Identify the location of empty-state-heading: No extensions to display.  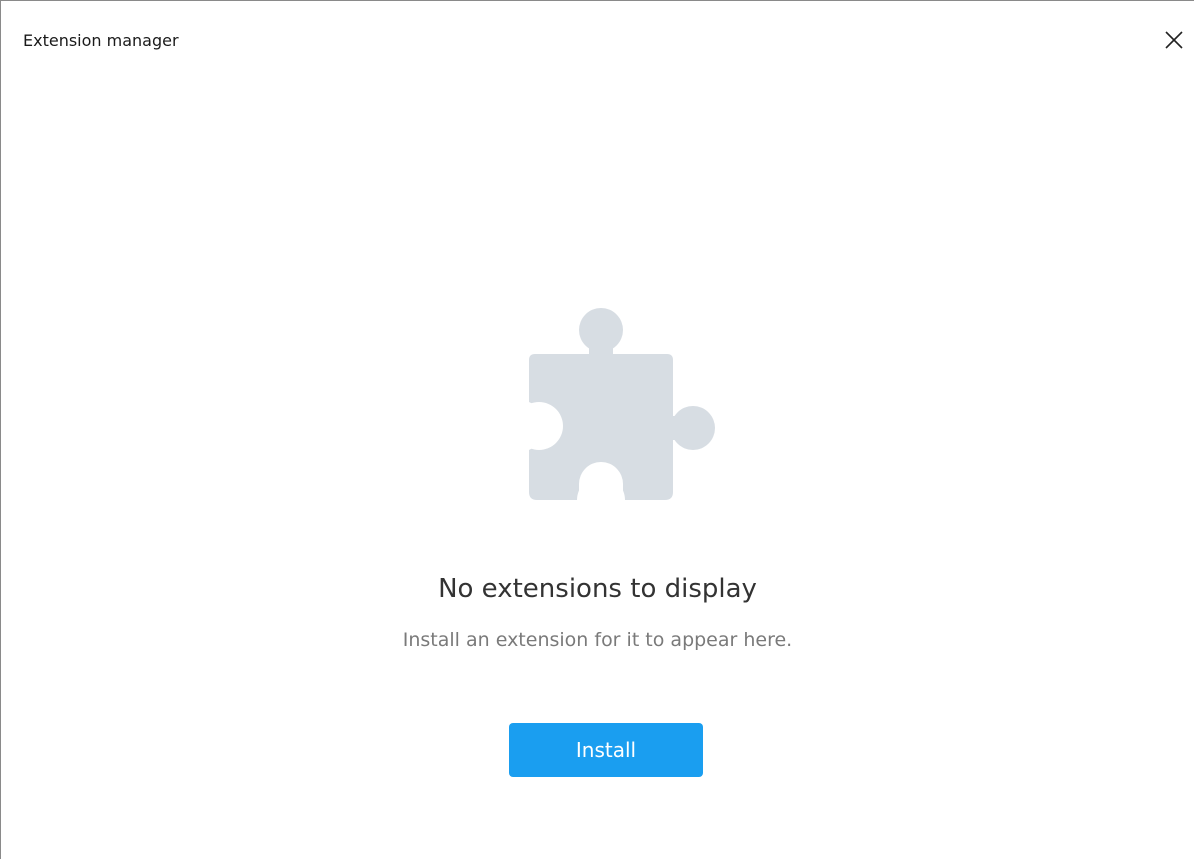
(597, 589).